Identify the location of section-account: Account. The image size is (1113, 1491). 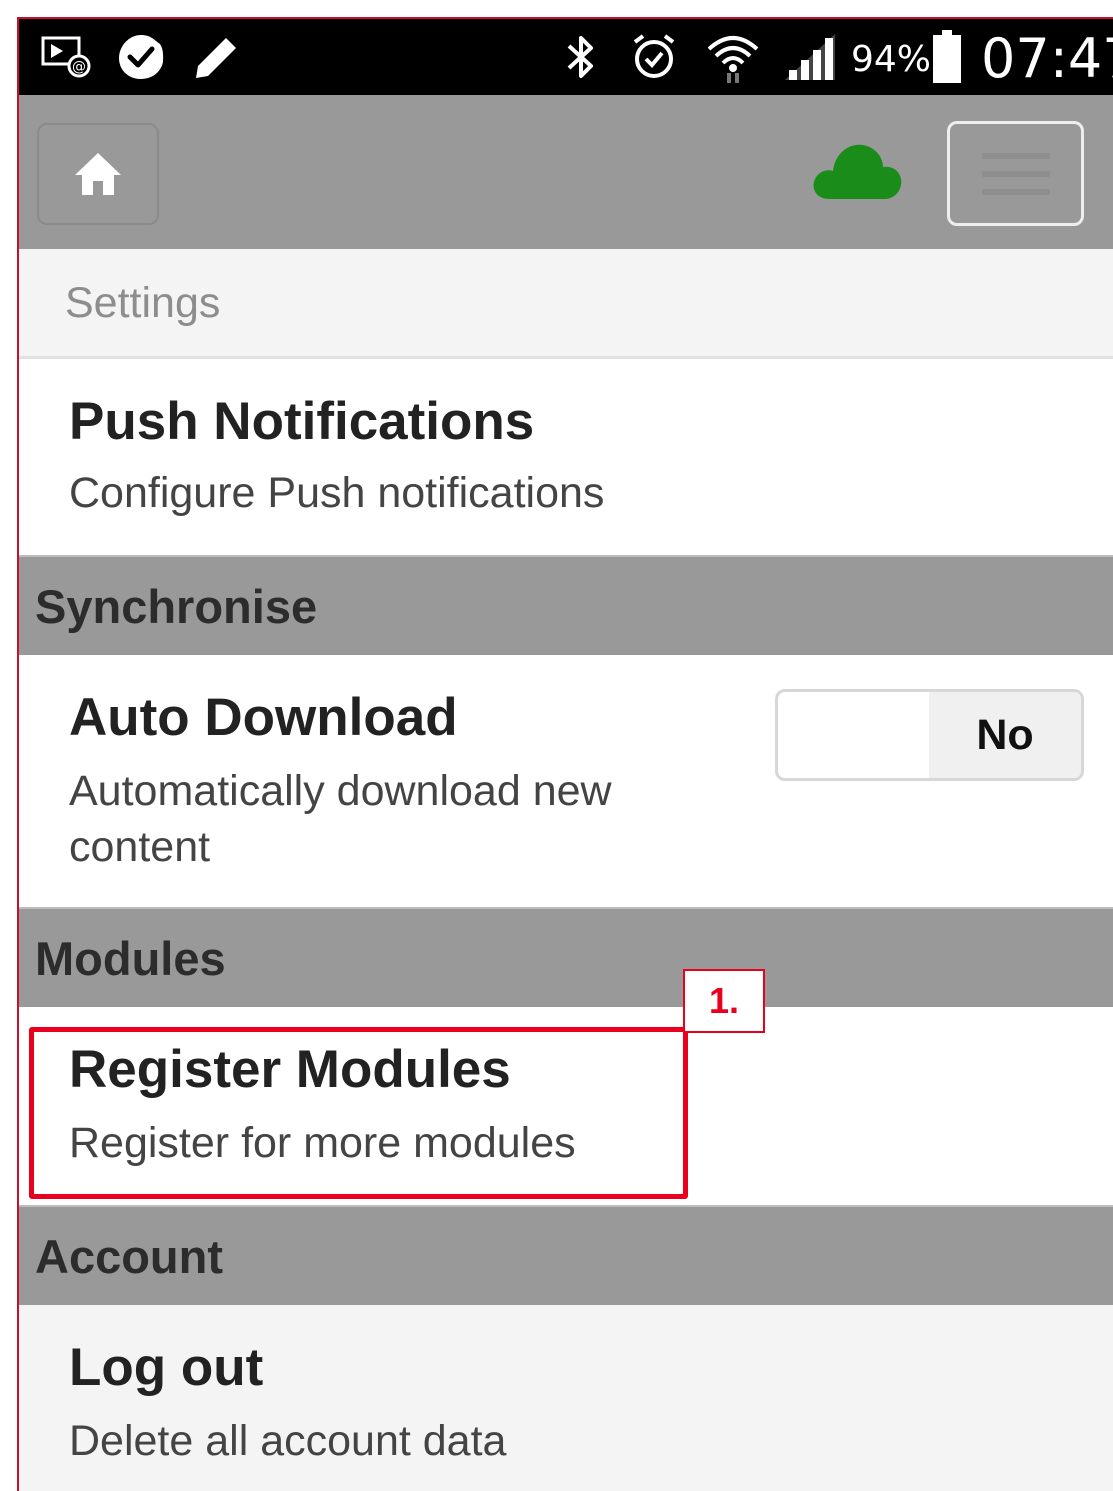
(566, 1255).